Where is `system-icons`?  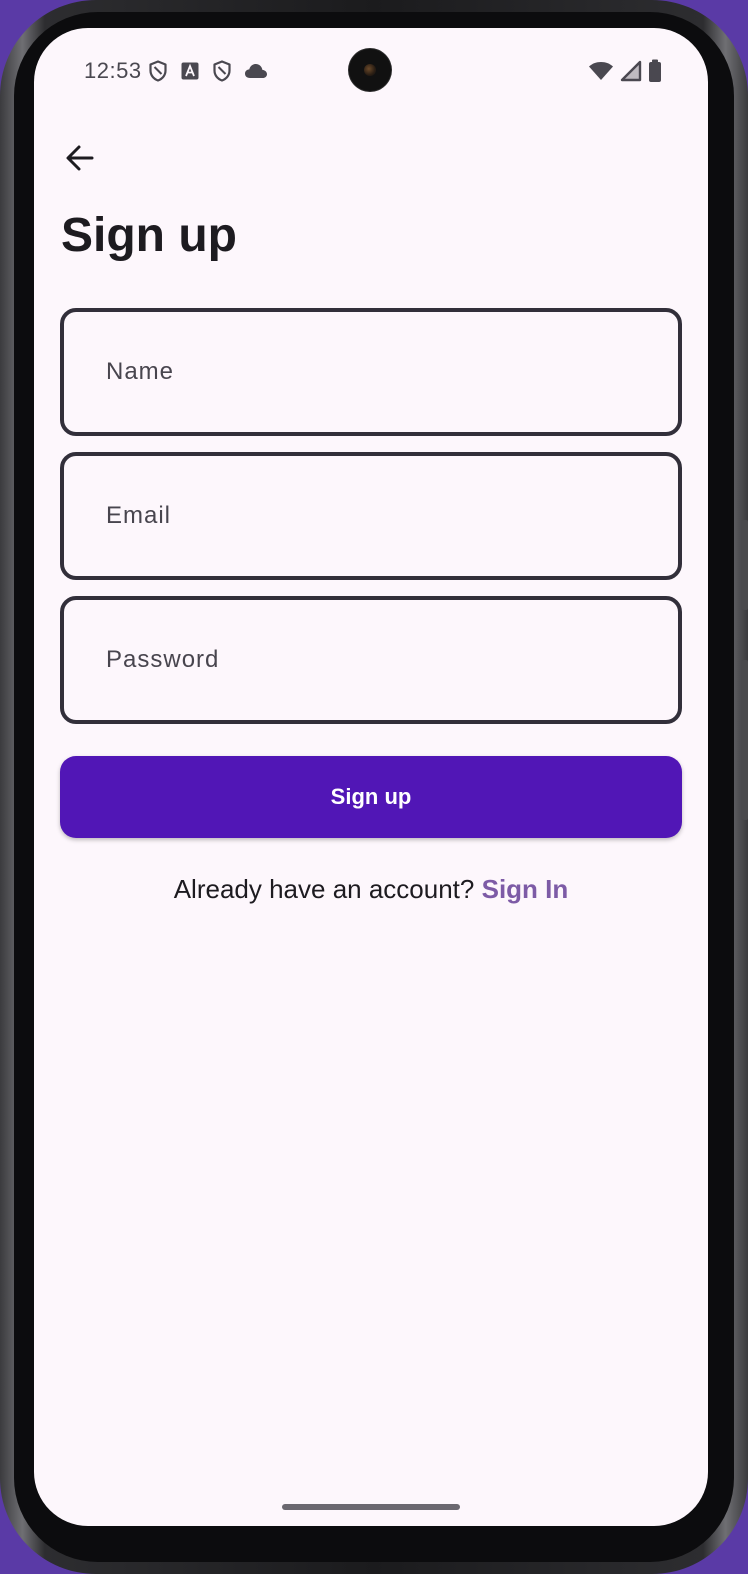
system-icons is located at coordinates (625, 73).